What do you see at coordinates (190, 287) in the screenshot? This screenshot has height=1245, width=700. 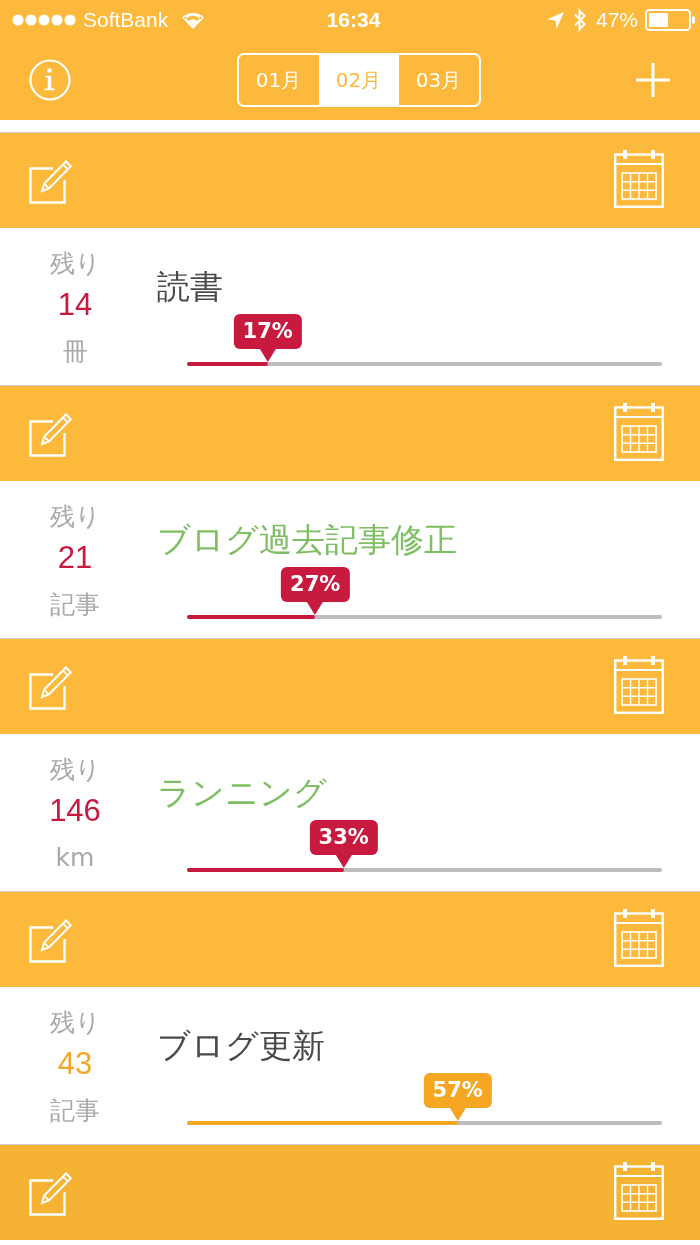 I see `goal-title: 読書` at bounding box center [190, 287].